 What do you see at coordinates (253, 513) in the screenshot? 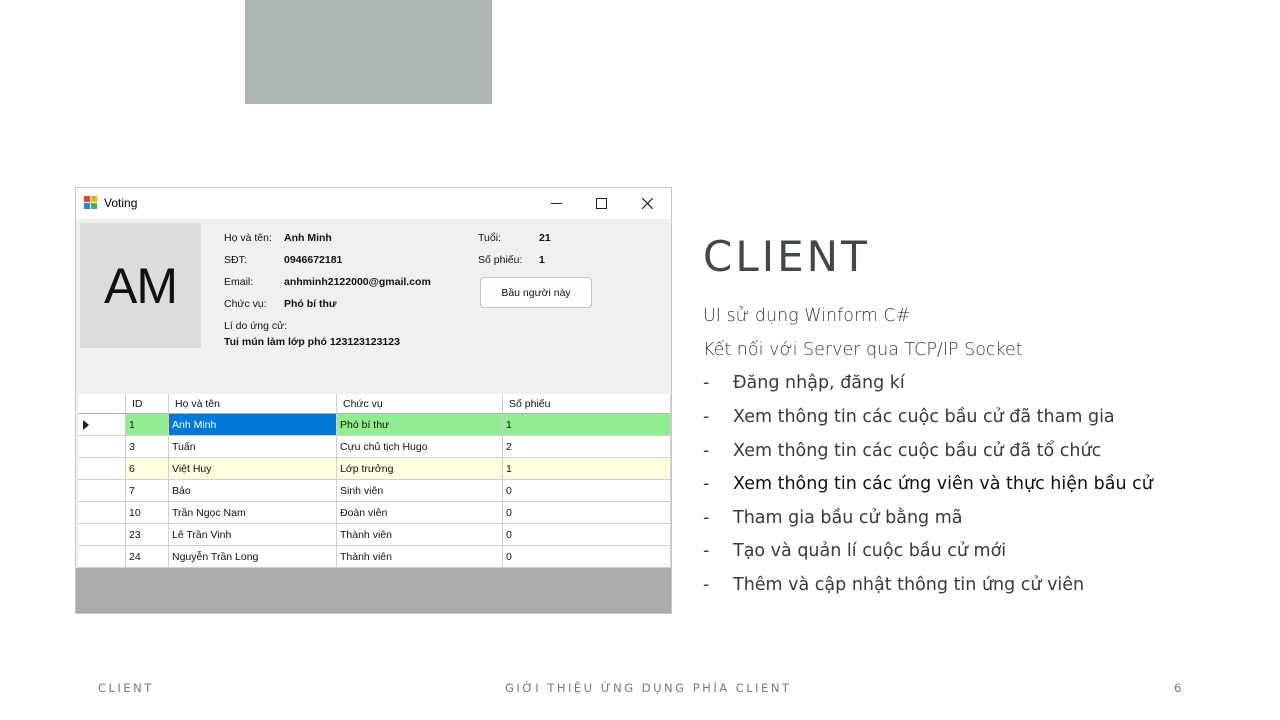
I see `cell-name: Trần Ngọc Nam` at bounding box center [253, 513].